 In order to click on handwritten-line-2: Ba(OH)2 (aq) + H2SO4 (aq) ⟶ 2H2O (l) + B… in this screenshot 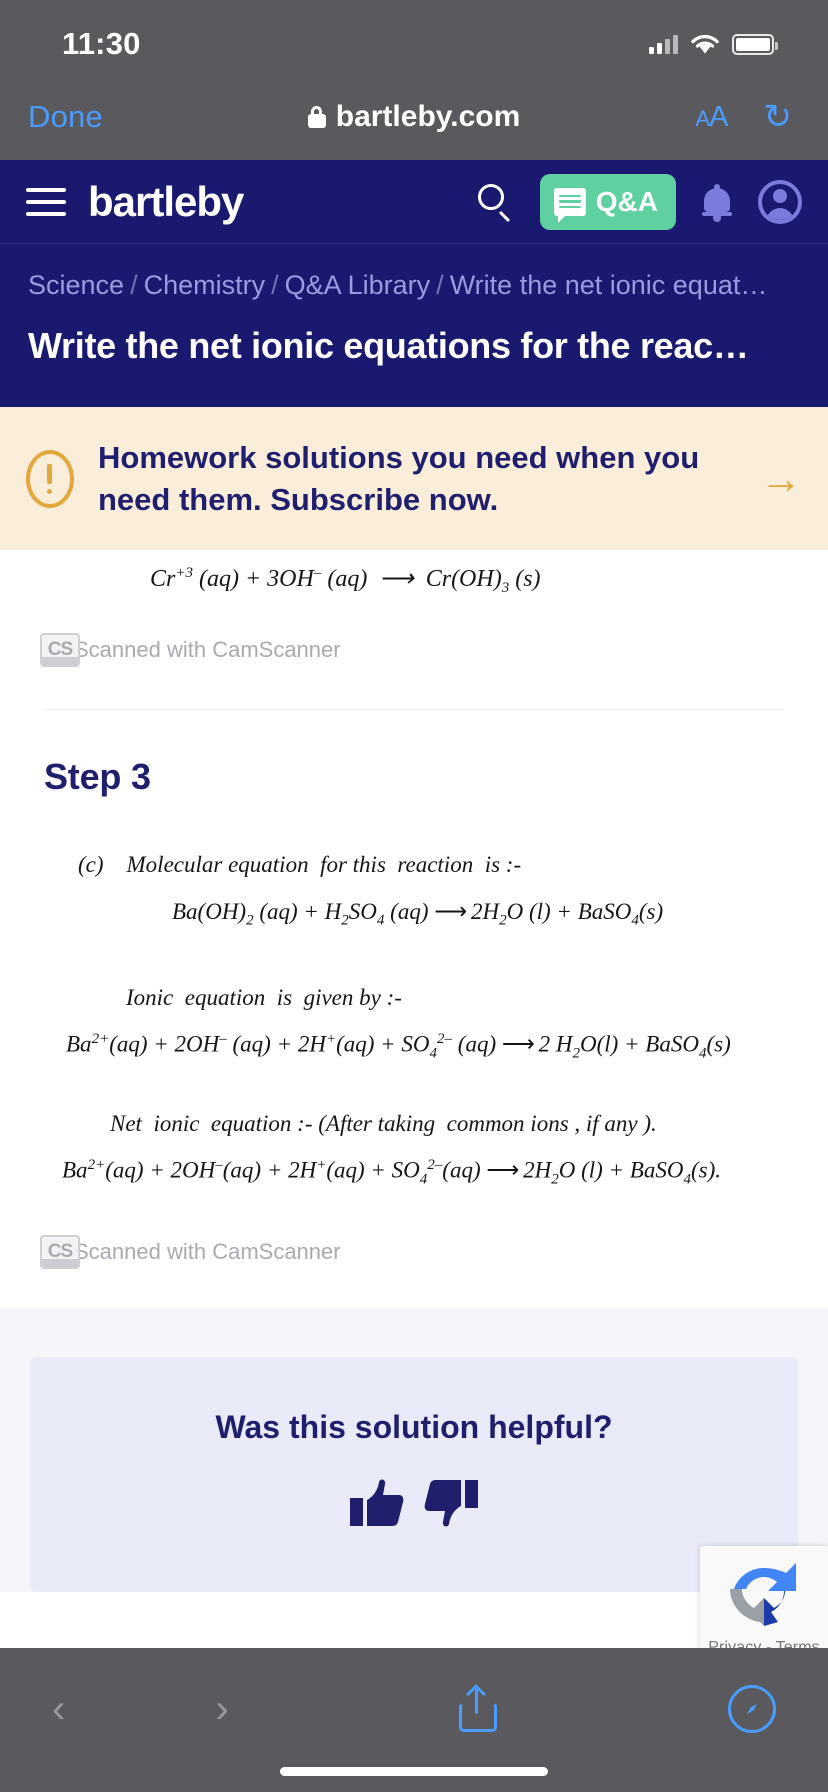, I will do `click(418, 914)`.